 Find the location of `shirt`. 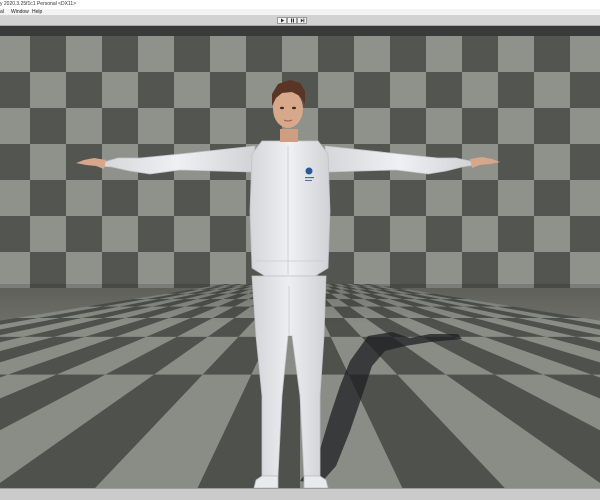

shirt is located at coordinates (290, 208).